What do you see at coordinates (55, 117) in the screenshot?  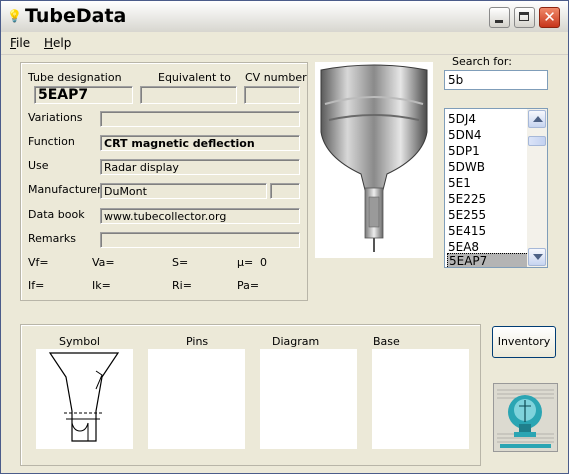 I see `variations-label: Variations` at bounding box center [55, 117].